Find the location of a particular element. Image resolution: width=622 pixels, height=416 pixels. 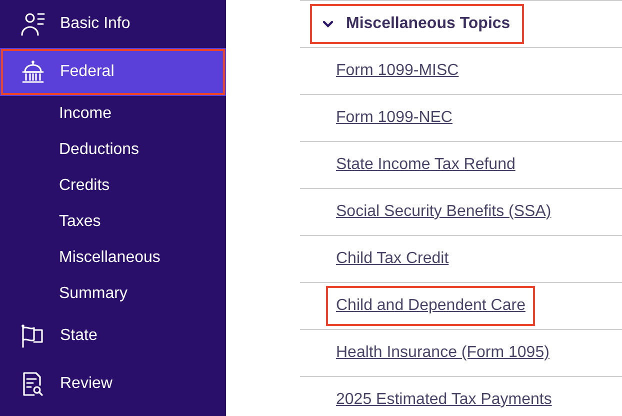

sidebar-item: Federal is located at coordinates (113, 72).